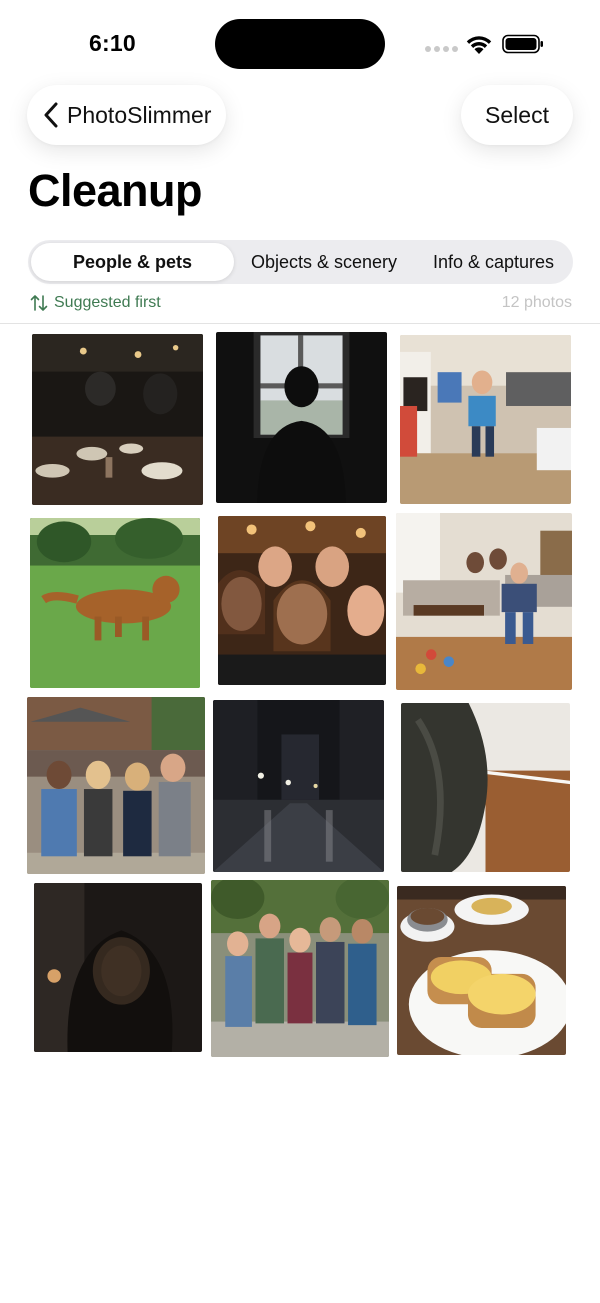  Describe the element at coordinates (51, 115) in the screenshot. I see `chevron-left-icon` at that location.